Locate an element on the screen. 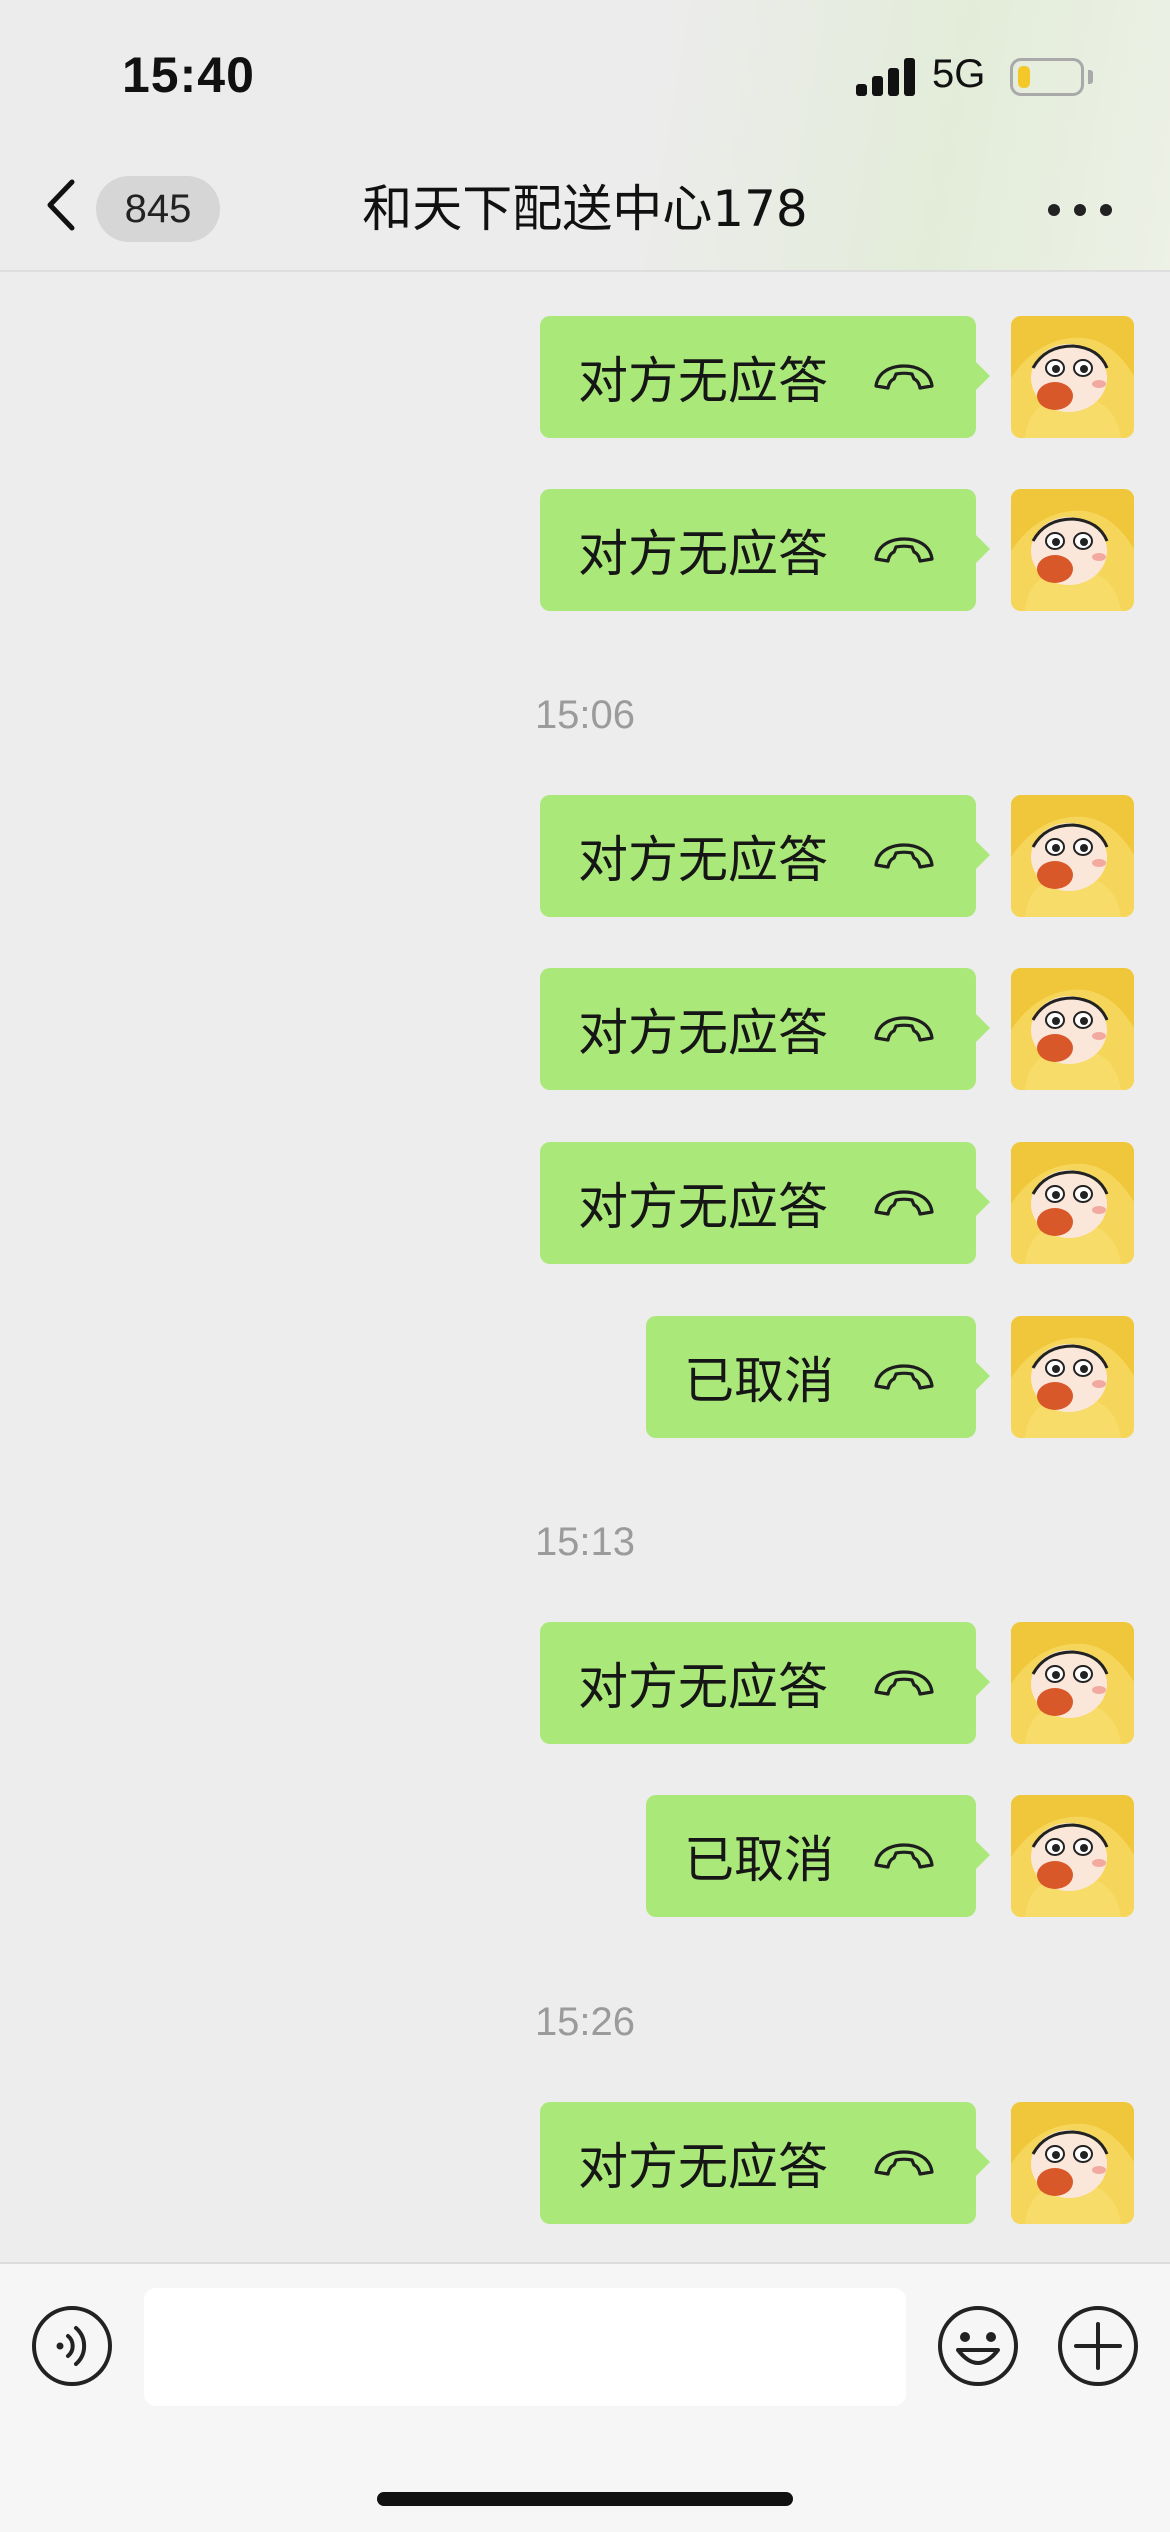 This screenshot has height=2532, width=1170. top-bar: 15:40 5G 845 和天下配送中心178 is located at coordinates (585, 136).